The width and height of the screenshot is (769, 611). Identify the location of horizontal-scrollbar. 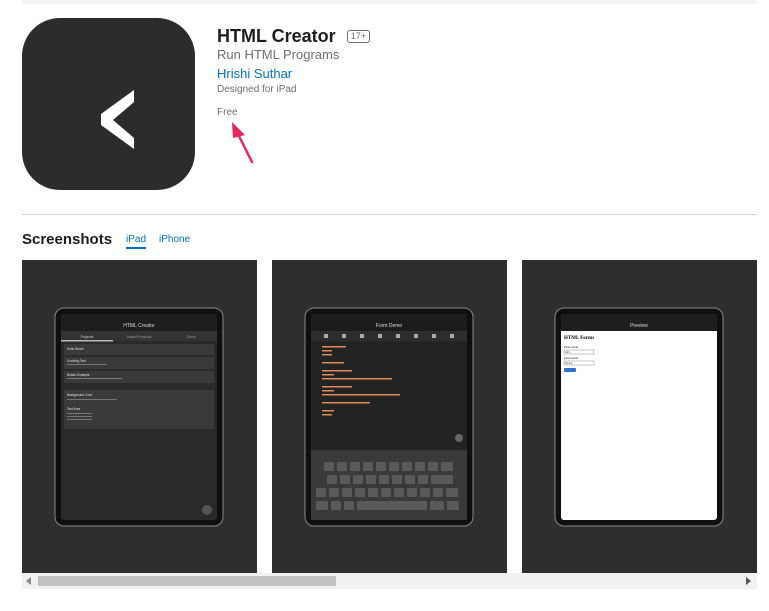
(389, 581).